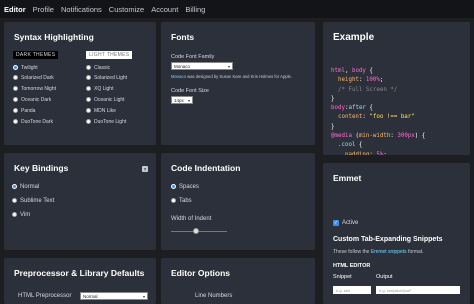 This screenshot has height=304, width=474. What do you see at coordinates (109, 55) in the screenshot?
I see `light-themes-header: LIGHT THEMES` at bounding box center [109, 55].